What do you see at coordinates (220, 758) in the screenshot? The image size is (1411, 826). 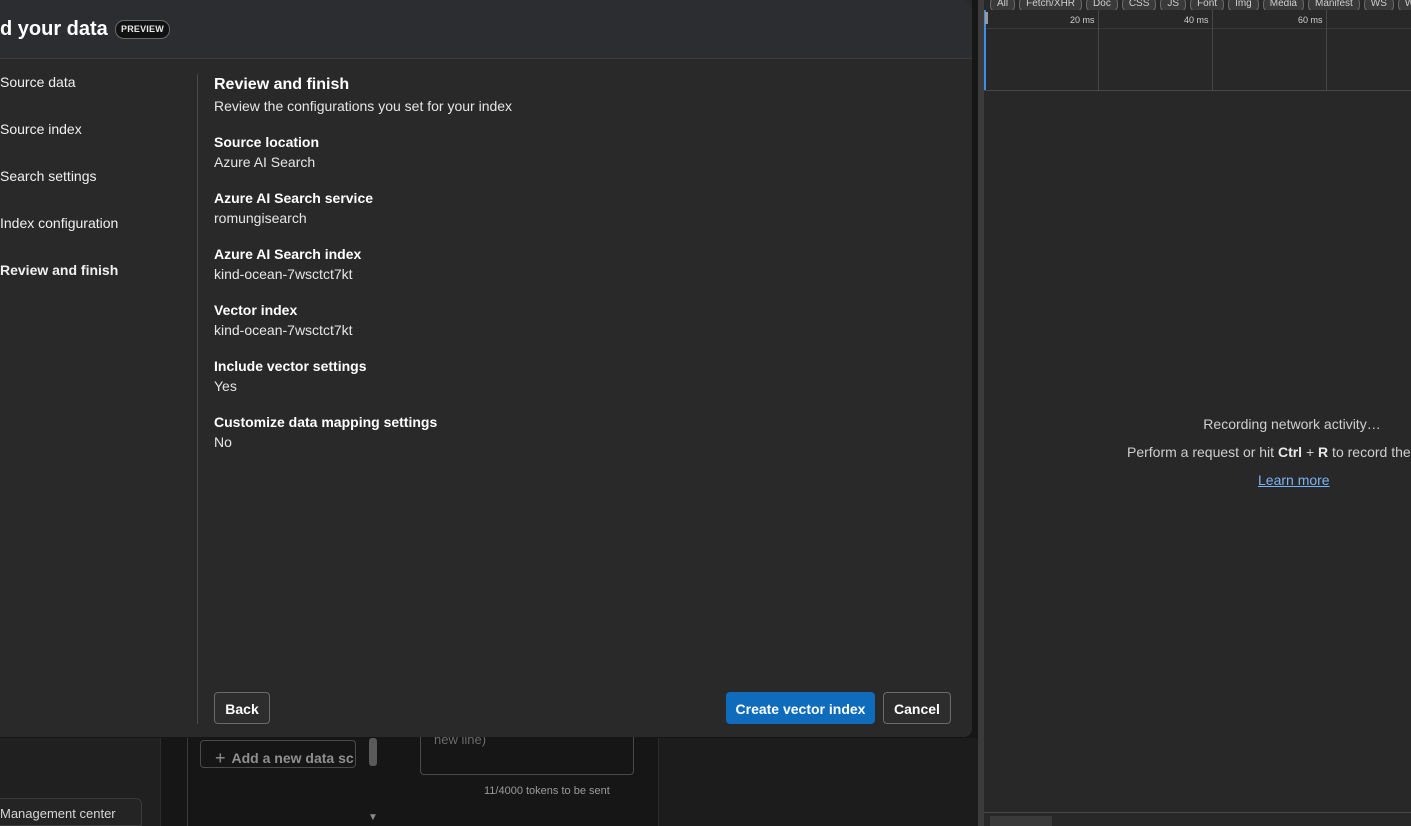 I see `plus-icon: +` at bounding box center [220, 758].